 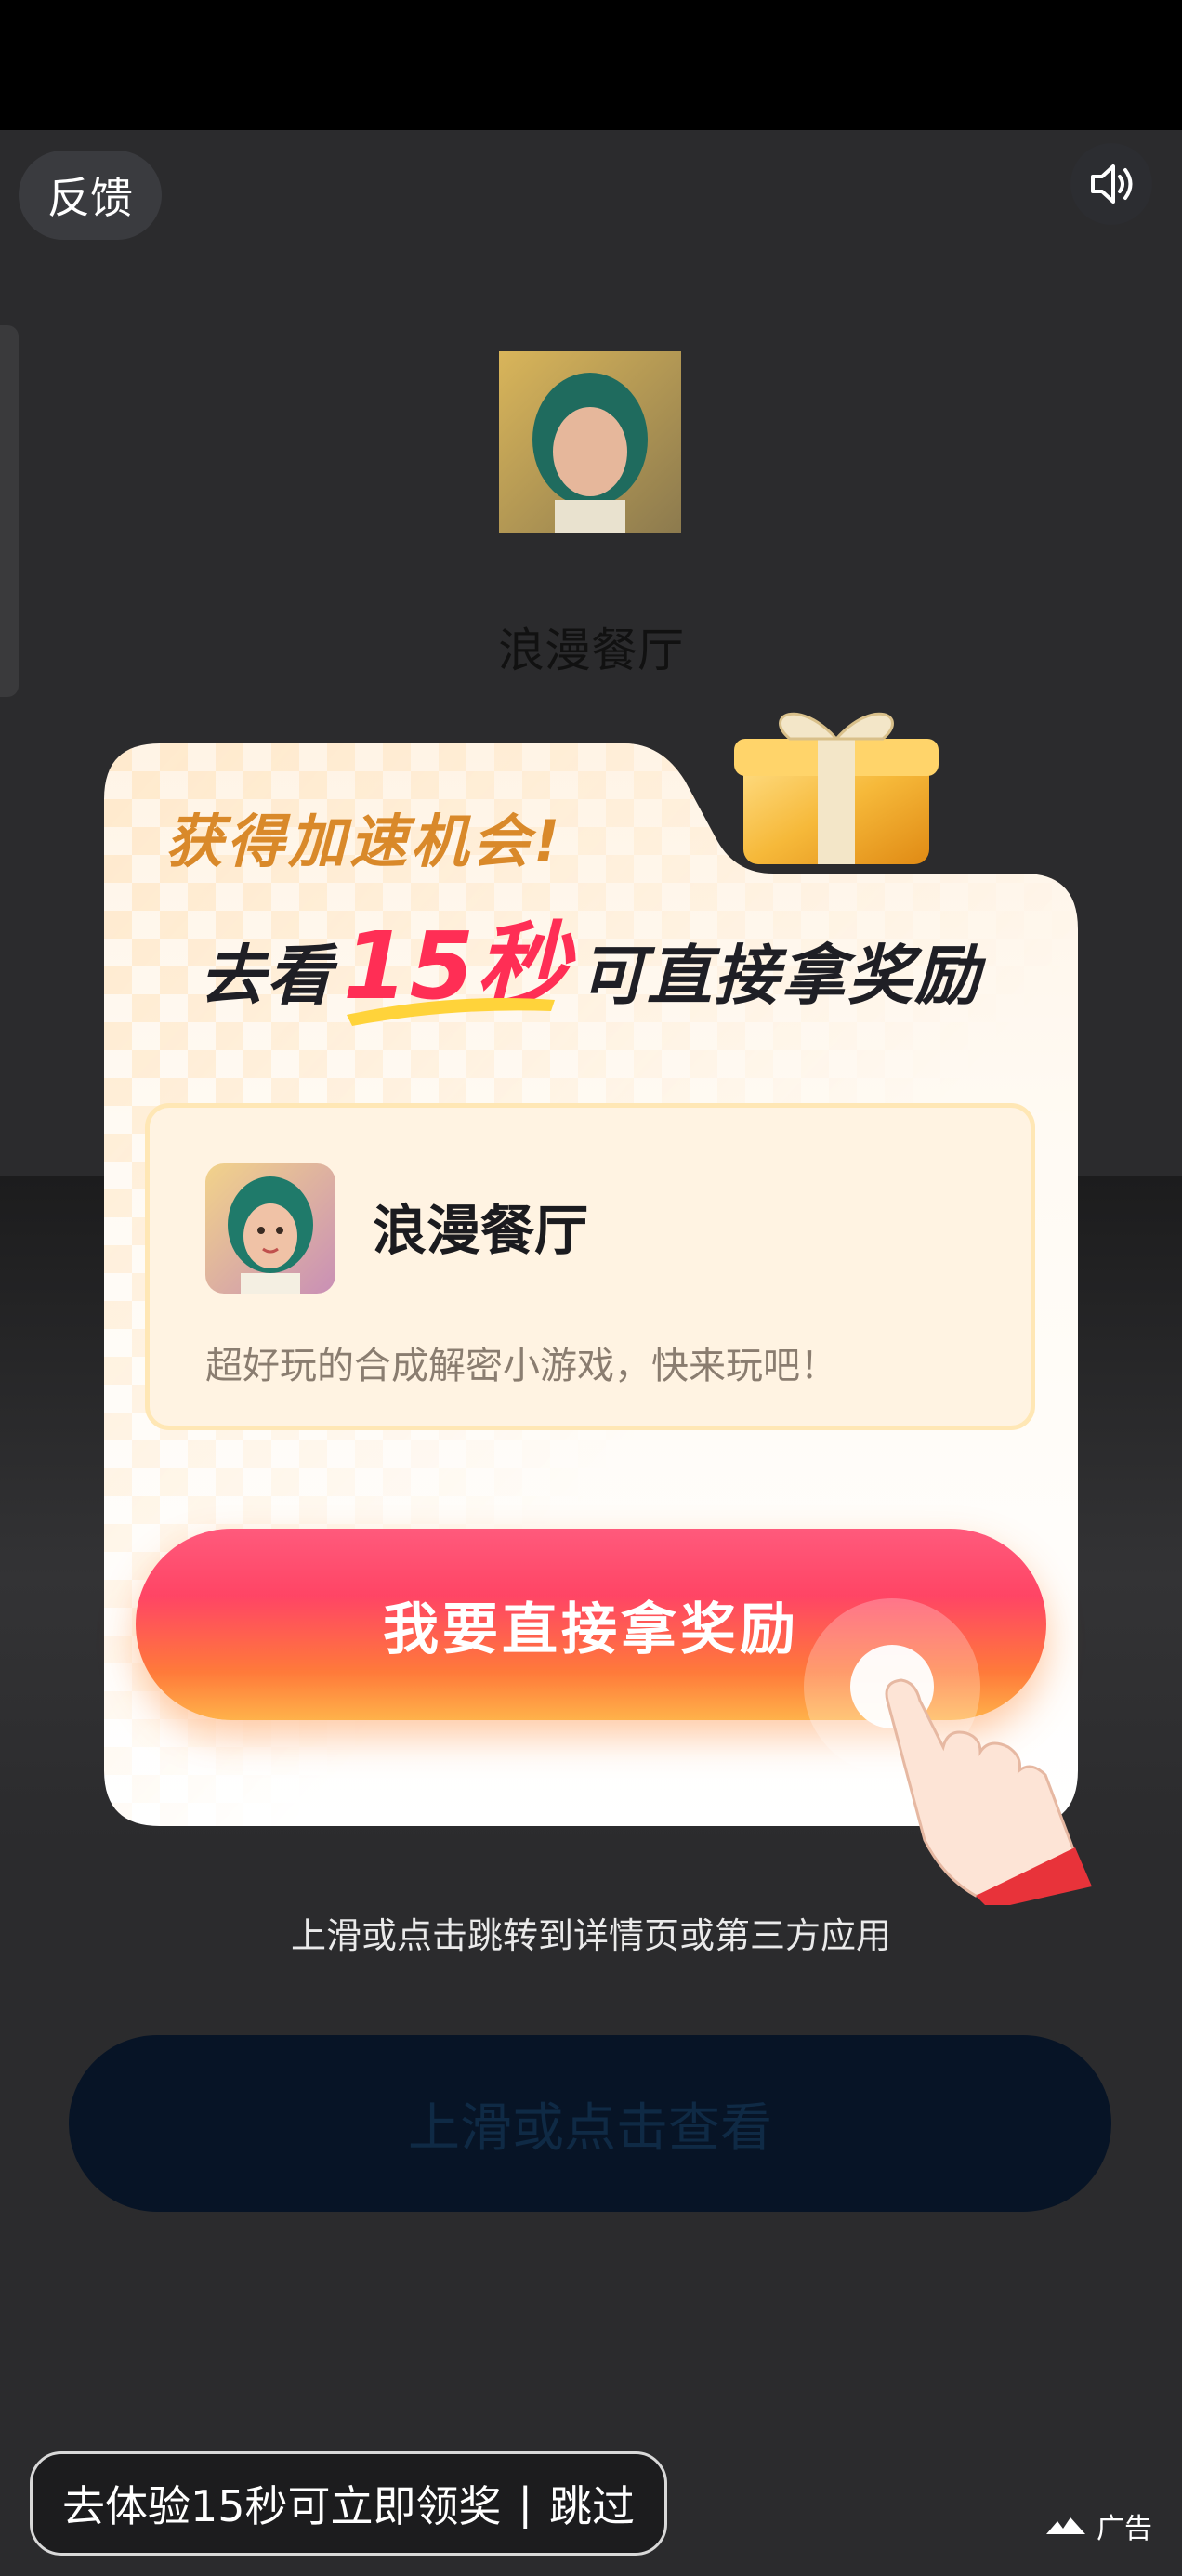 I want to click on status-bar, so click(x=591, y=65).